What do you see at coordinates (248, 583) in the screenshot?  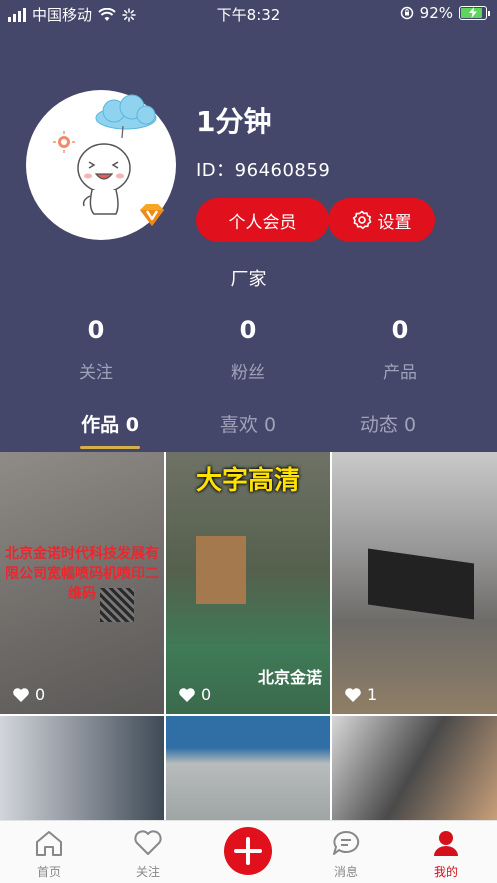 I see `post-thumbnail: 大字高清 北京金诺 0` at bounding box center [248, 583].